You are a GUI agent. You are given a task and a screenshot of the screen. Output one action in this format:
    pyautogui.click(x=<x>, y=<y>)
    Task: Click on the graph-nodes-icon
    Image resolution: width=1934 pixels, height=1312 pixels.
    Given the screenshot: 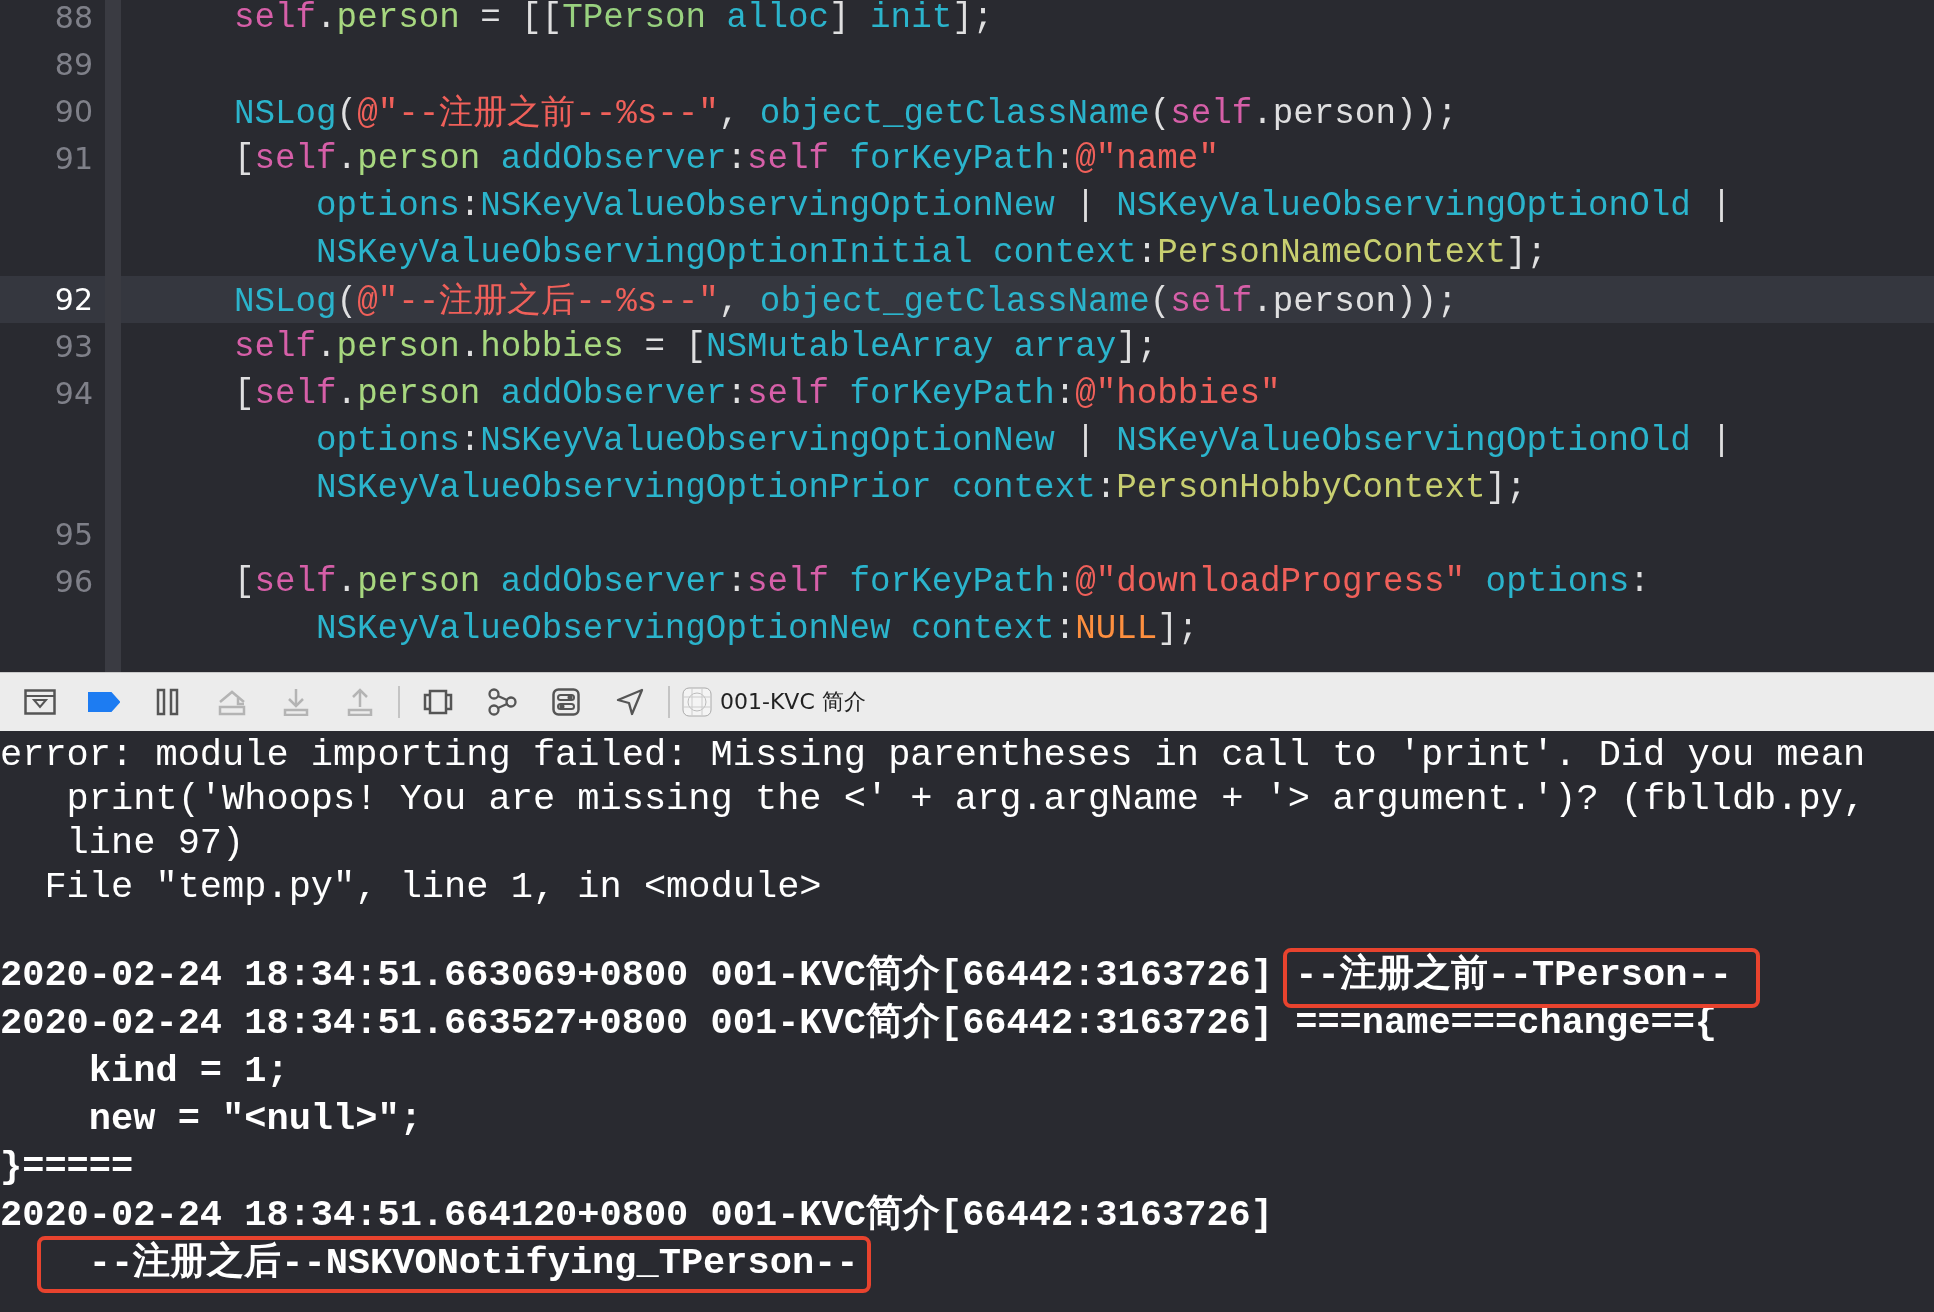 What is the action you would take?
    pyautogui.click(x=502, y=702)
    